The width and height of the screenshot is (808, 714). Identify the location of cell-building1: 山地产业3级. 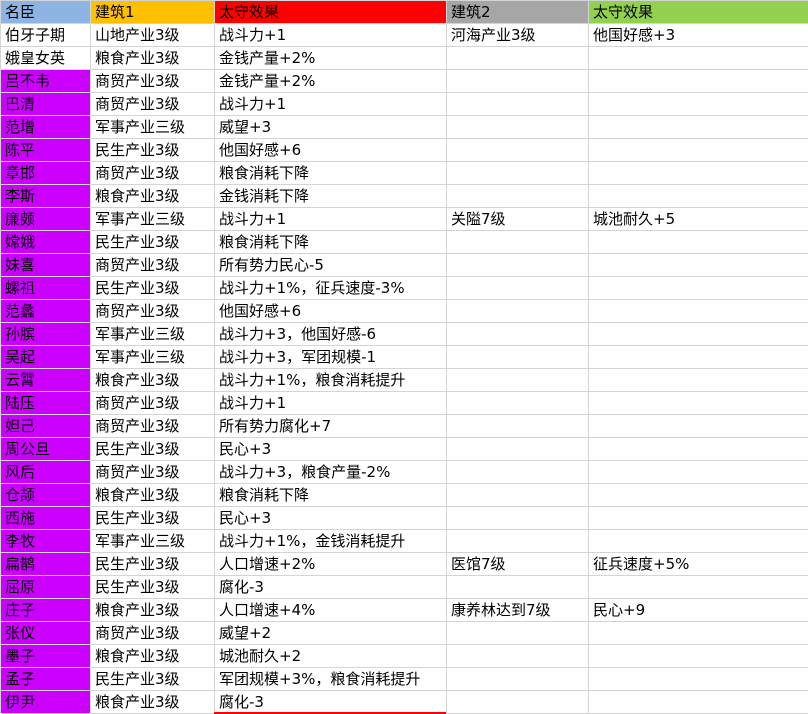
(152, 35).